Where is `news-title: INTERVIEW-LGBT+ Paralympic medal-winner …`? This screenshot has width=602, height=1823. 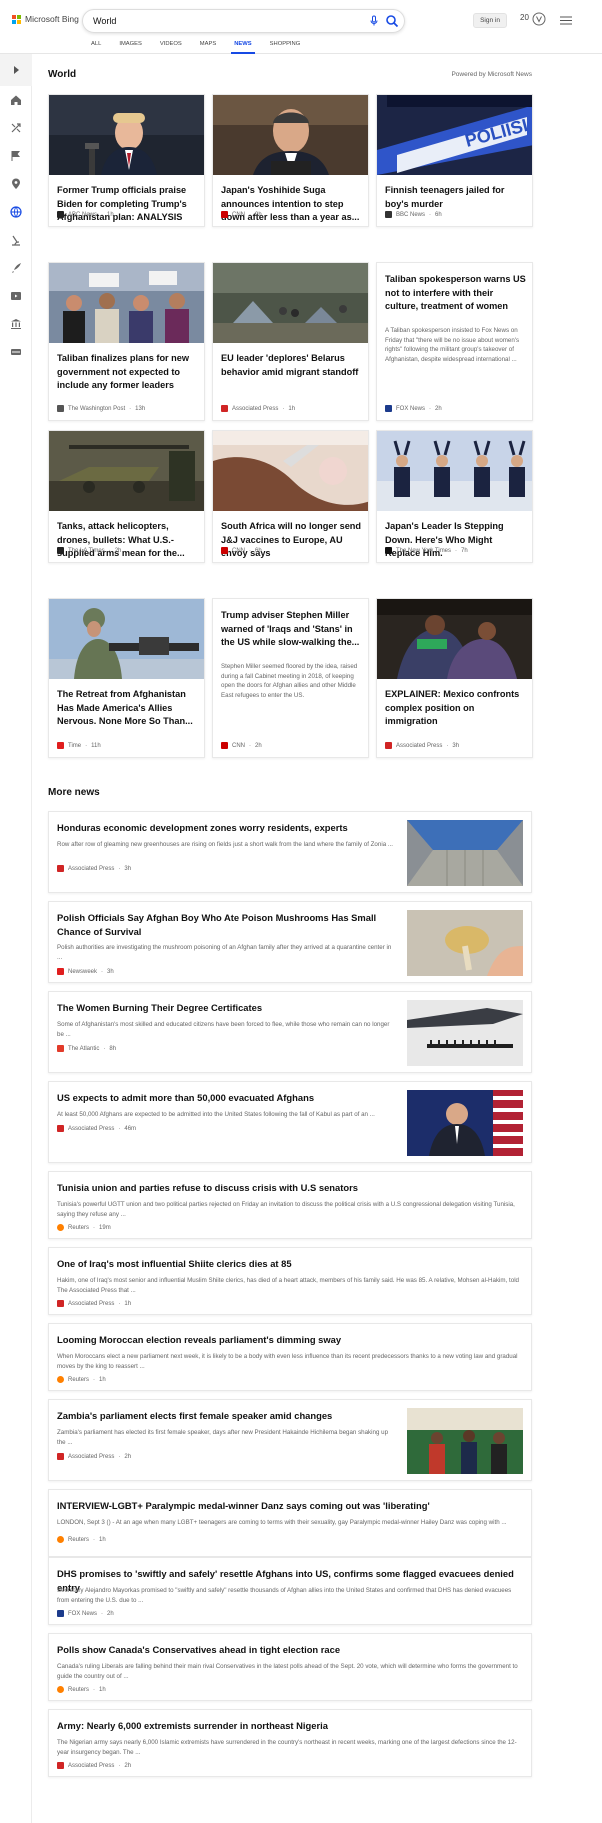
news-title: INTERVIEW-LGBT+ Paralympic medal-winner … is located at coordinates (243, 1506).